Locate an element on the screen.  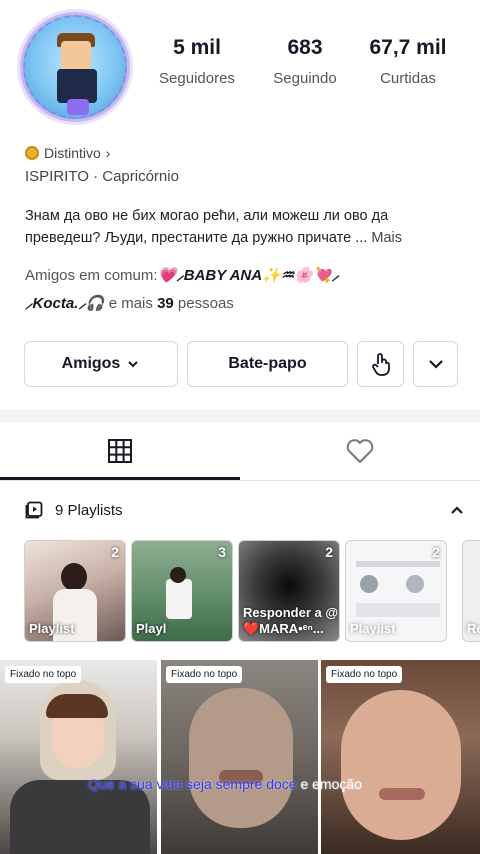
tab-liked is located at coordinates (360, 451).